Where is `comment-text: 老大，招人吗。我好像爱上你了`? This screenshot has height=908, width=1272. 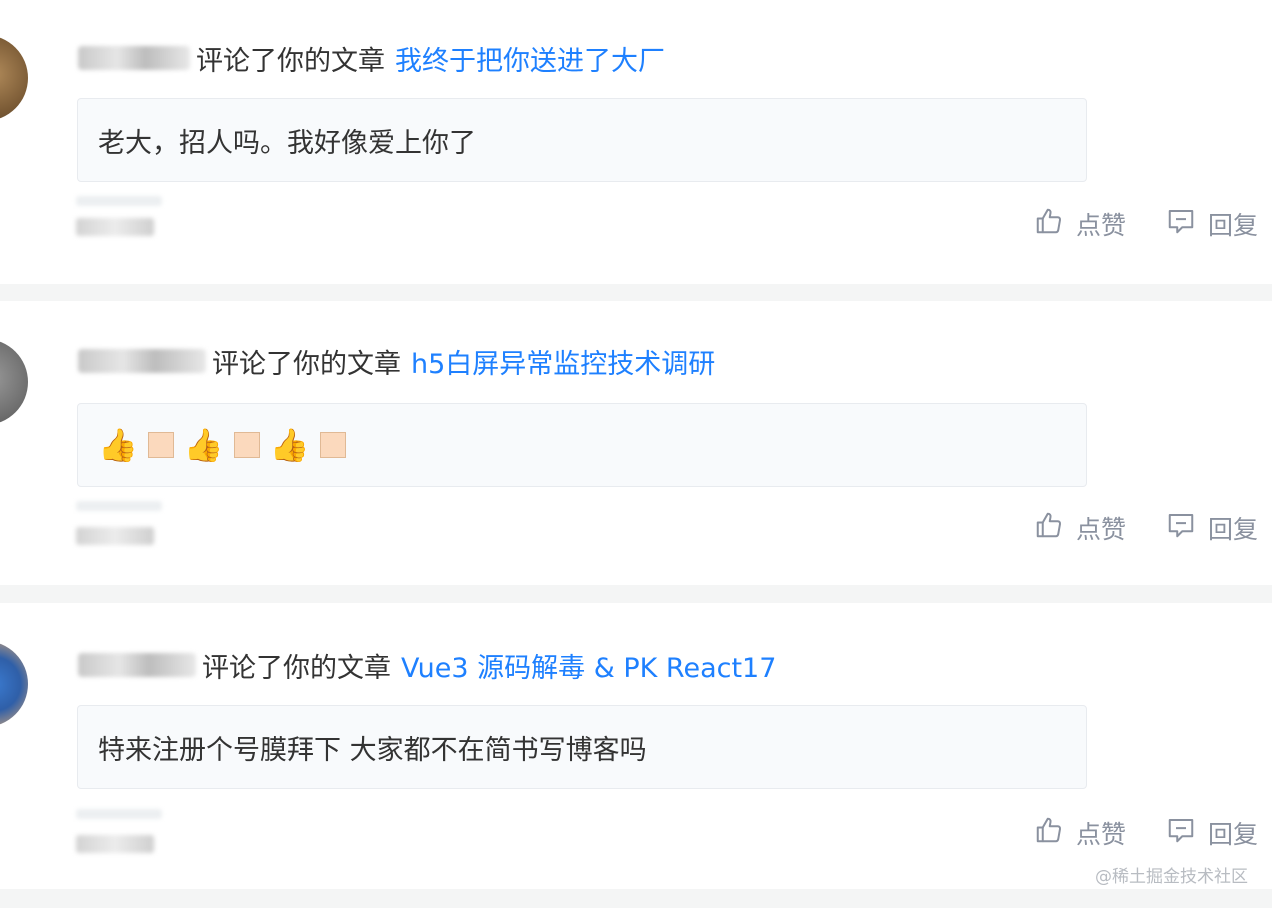
comment-text: 老大，招人吗。我好像爱上你了 is located at coordinates (287, 143).